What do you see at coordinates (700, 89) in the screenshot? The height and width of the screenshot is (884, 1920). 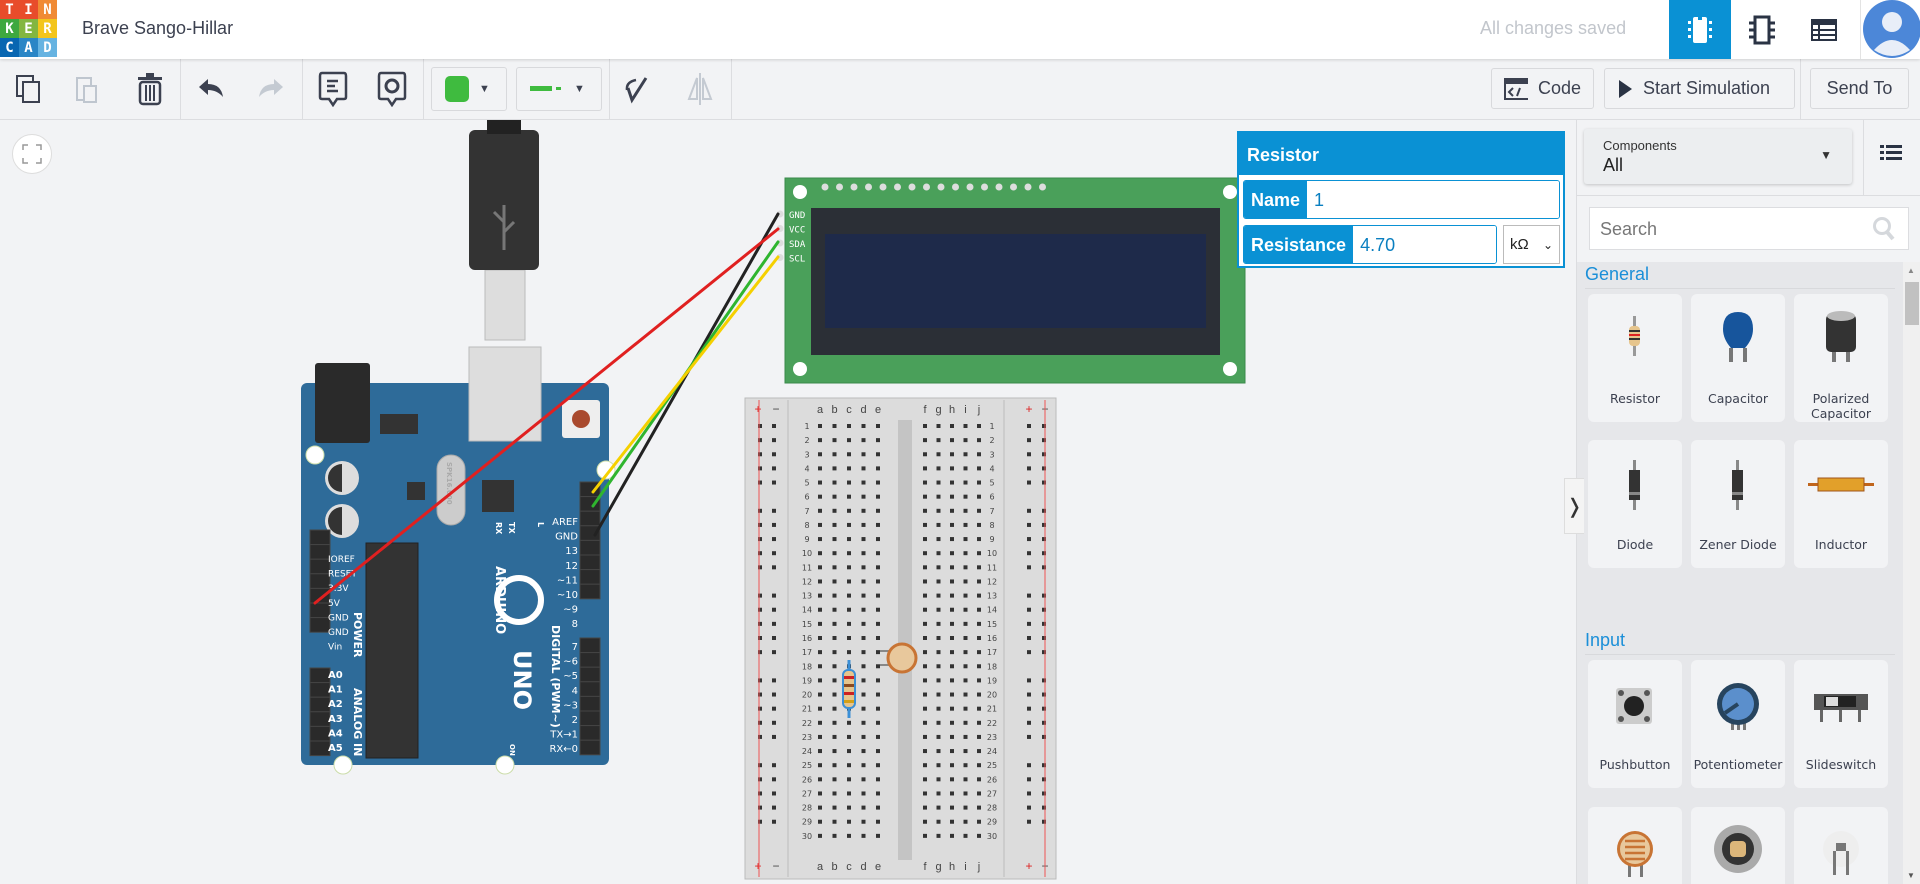 I see `flip-button` at bounding box center [700, 89].